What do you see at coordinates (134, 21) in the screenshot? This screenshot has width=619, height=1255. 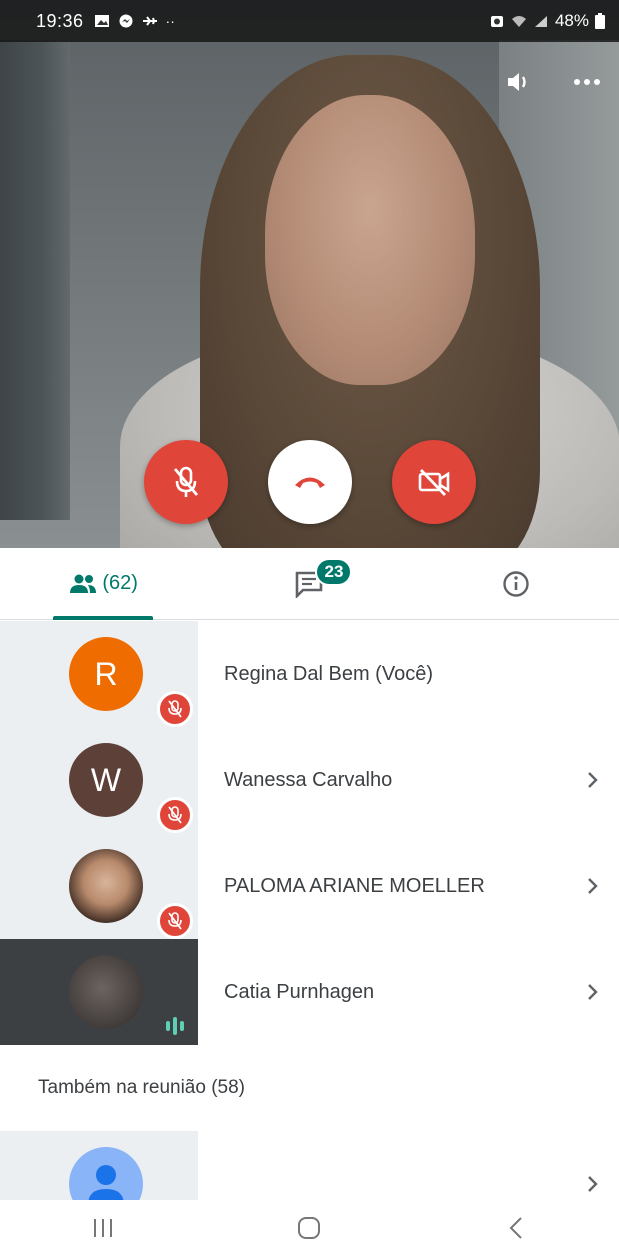 I see `status-left-icons: ··` at bounding box center [134, 21].